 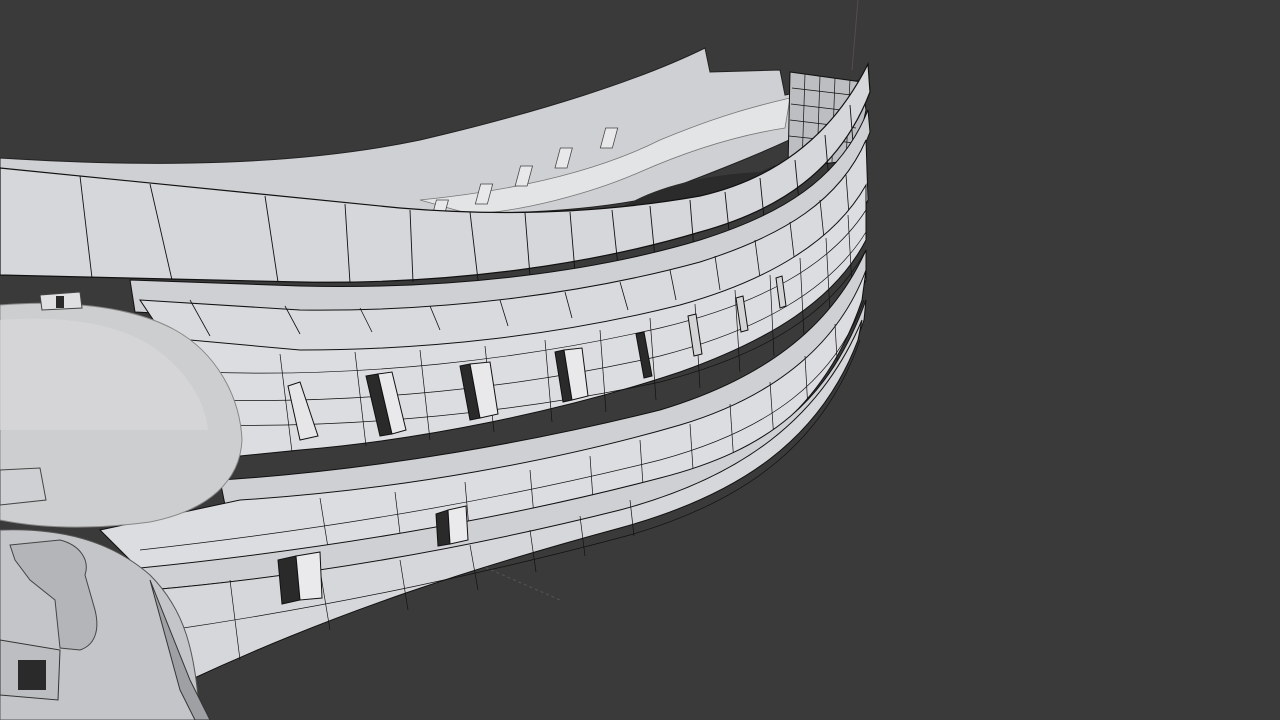 I want to click on rudder-hole, so click(x=32, y=675).